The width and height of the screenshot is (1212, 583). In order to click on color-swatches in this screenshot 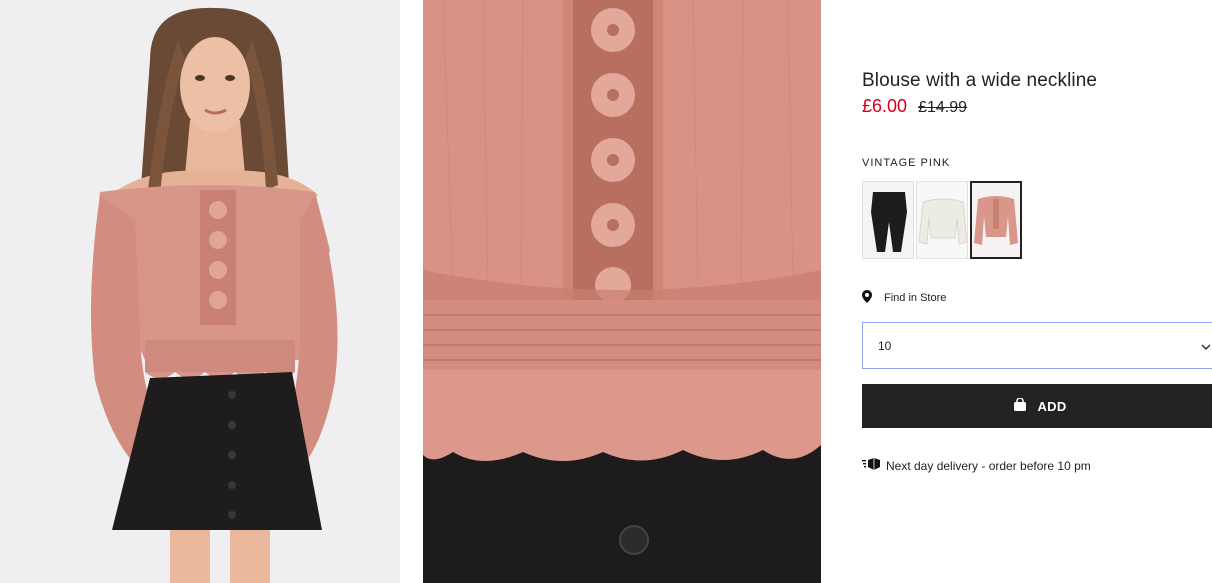, I will do `click(942, 220)`.